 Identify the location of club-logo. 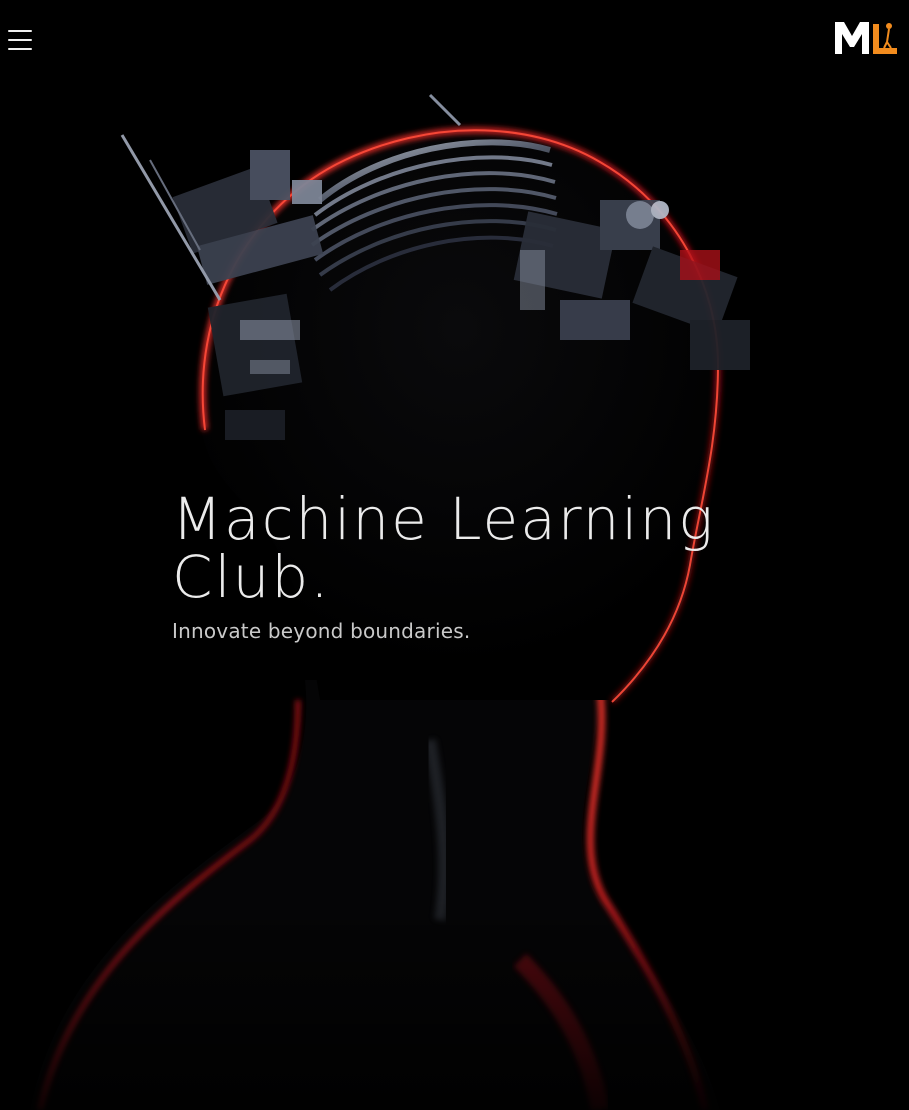
(866, 38).